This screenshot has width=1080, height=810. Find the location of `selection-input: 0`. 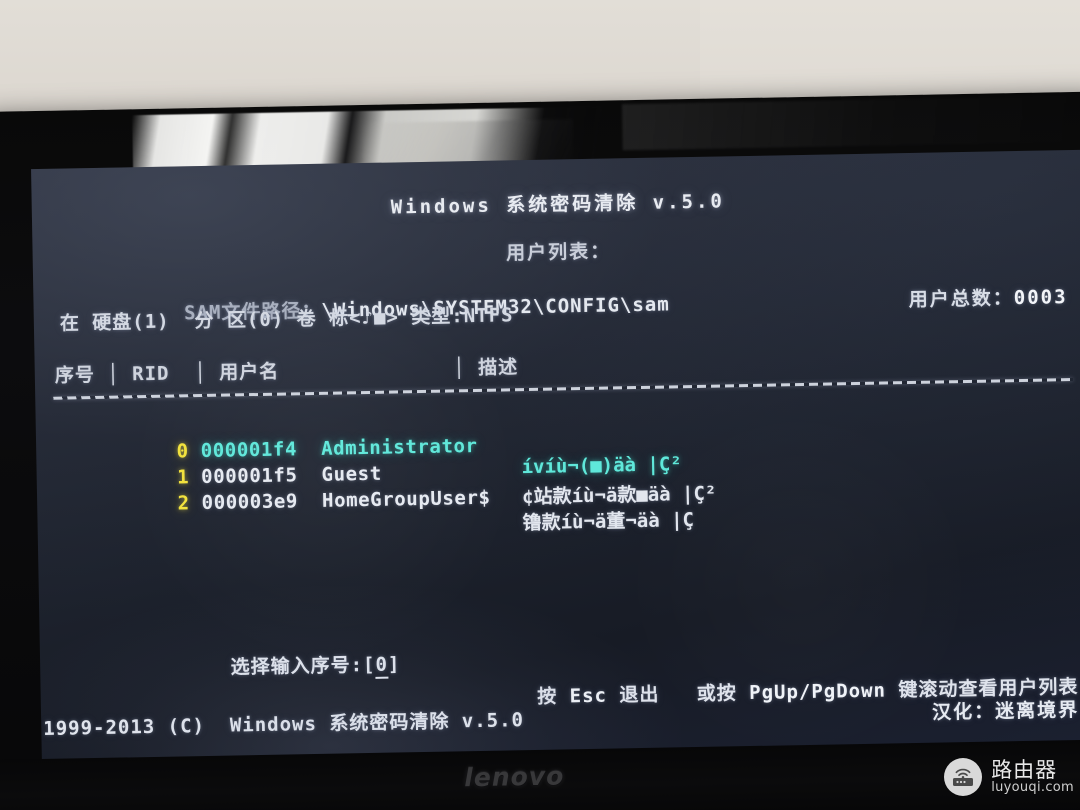

selection-input: 0 is located at coordinates (382, 666).